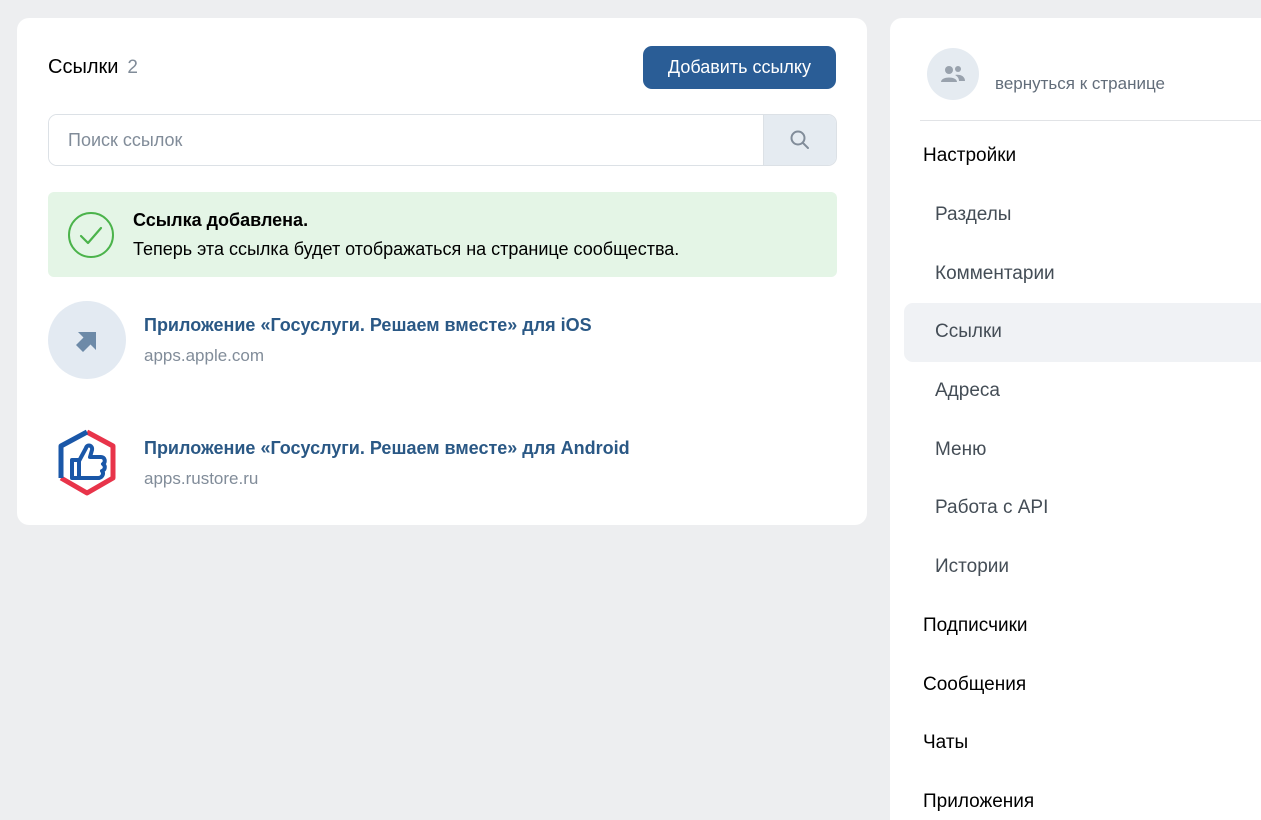 Image resolution: width=1261 pixels, height=820 pixels. What do you see at coordinates (1082, 796) in the screenshot?
I see `sidebar-item-apps: Приложения` at bounding box center [1082, 796].